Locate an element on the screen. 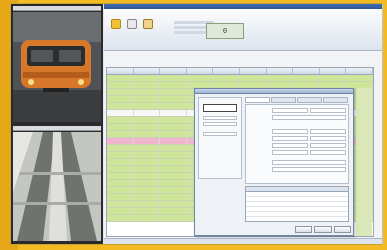  folder-icon is located at coordinates (148, 24).